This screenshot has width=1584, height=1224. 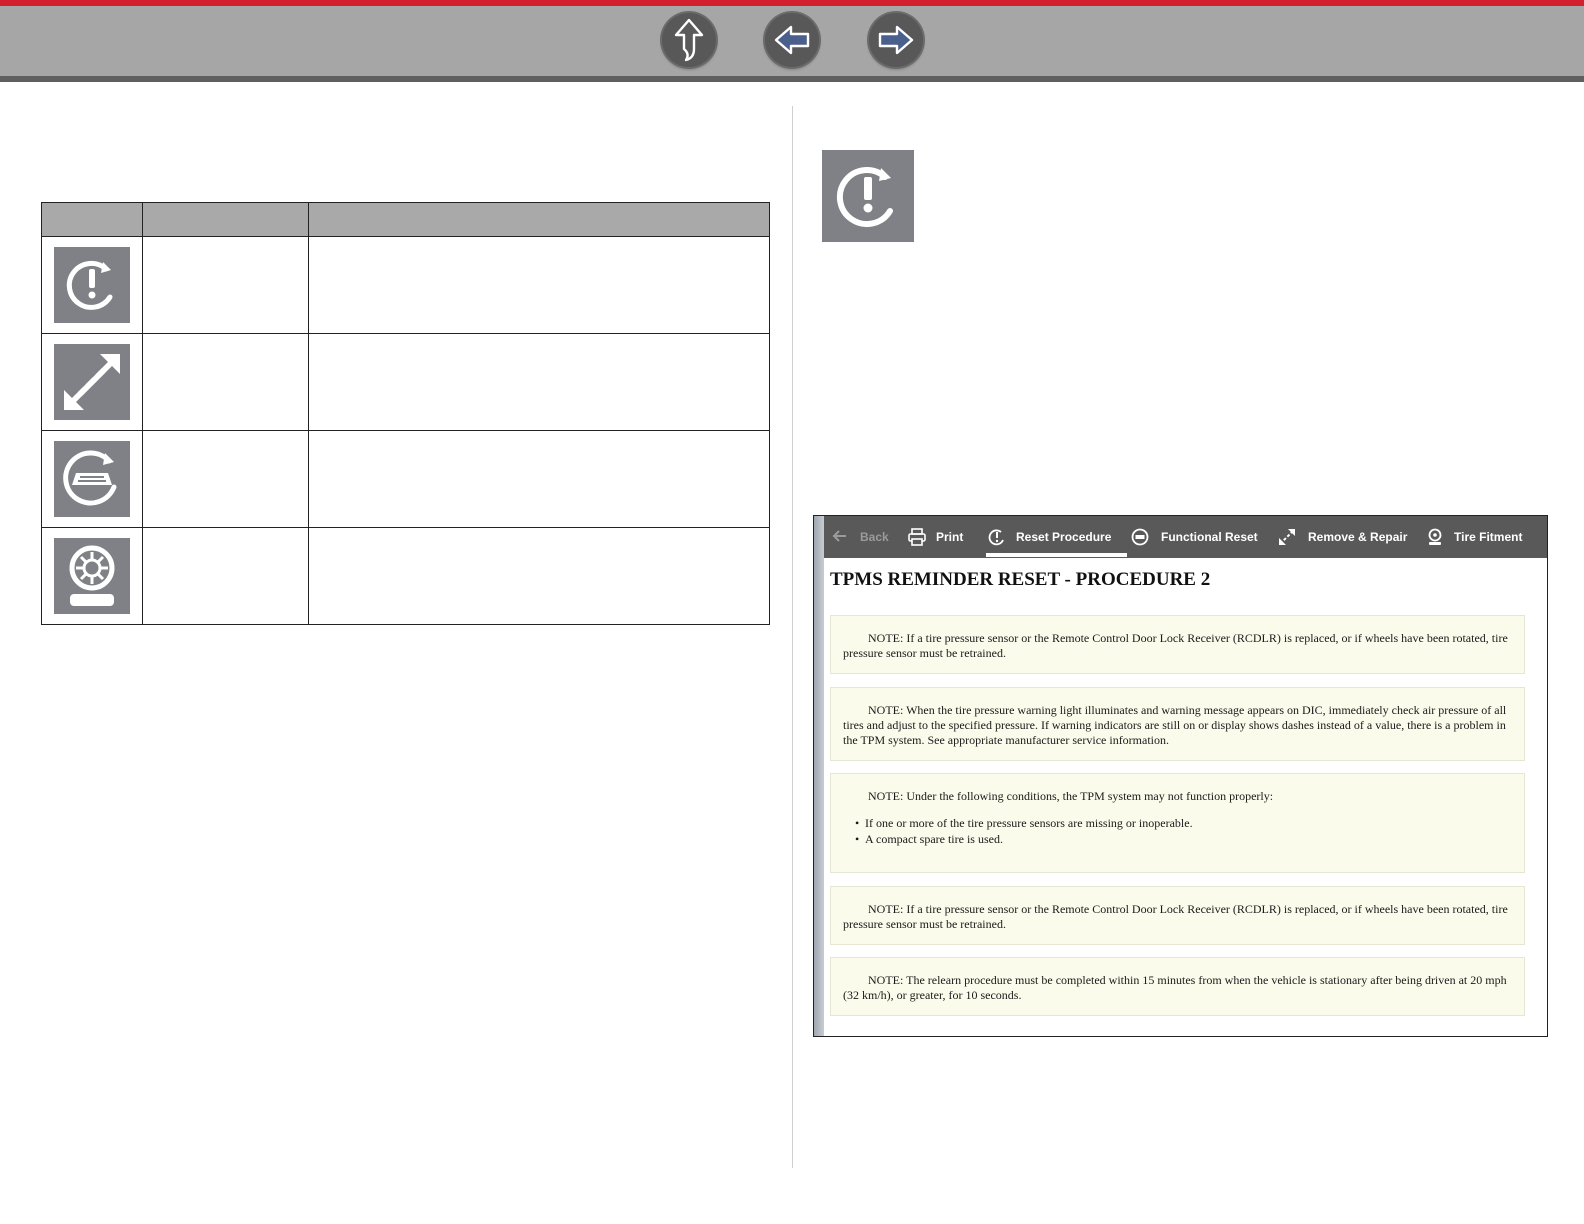 What do you see at coordinates (1209, 537) in the screenshot?
I see `functional-reset-label: Functional Reset` at bounding box center [1209, 537].